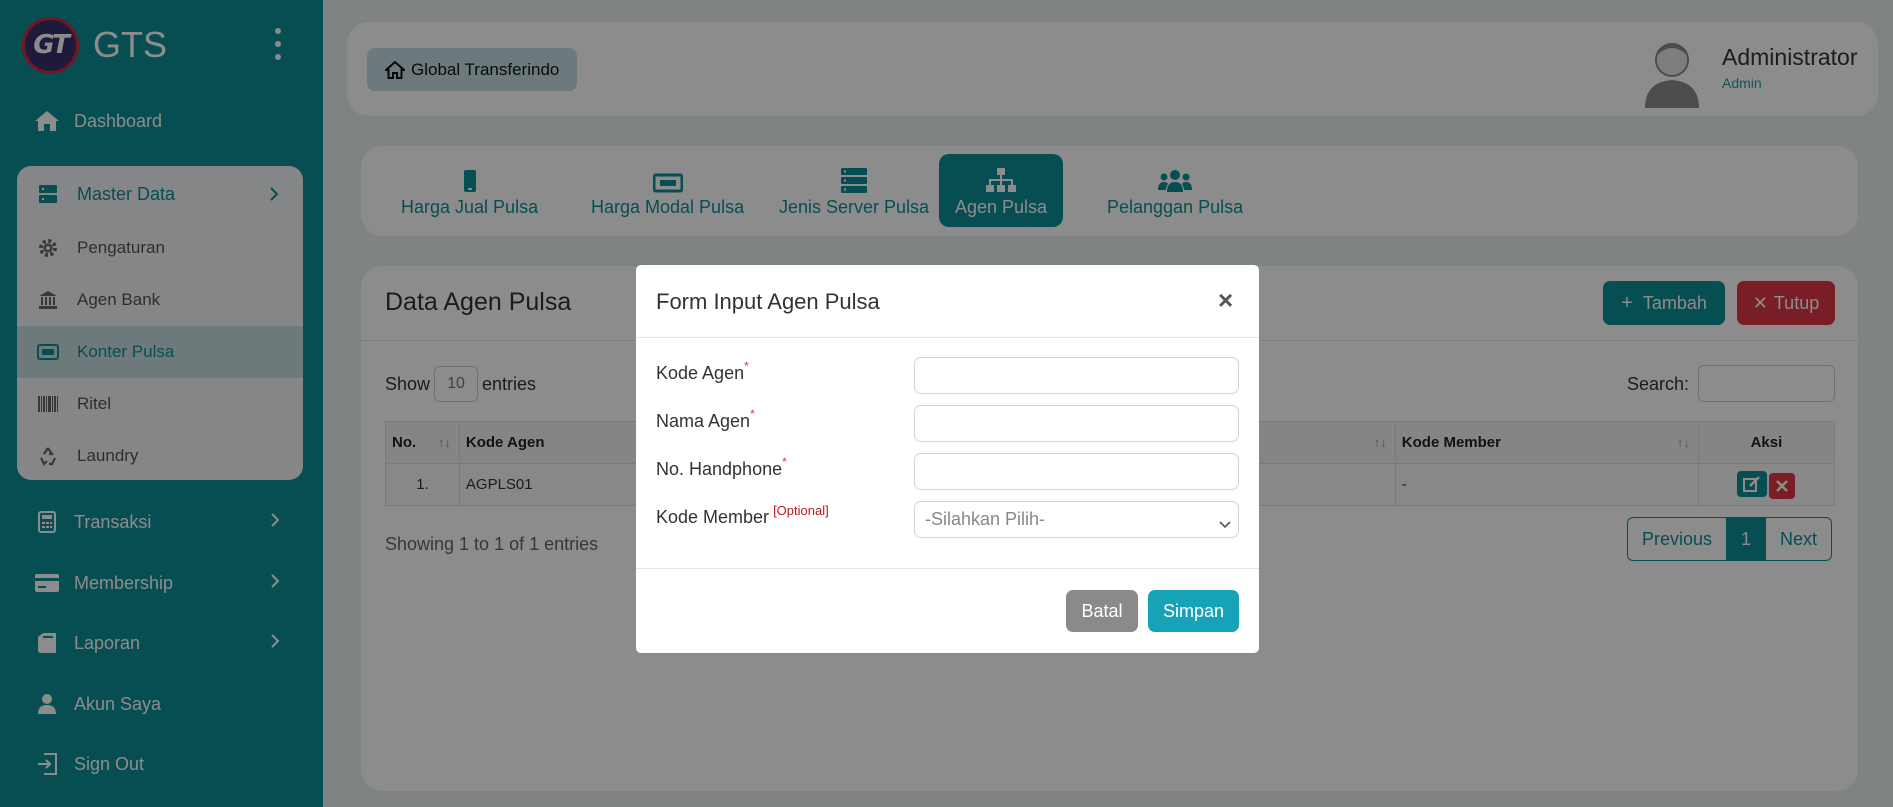  What do you see at coordinates (801, 510) in the screenshot?
I see `optional-mark: [Optional]` at bounding box center [801, 510].